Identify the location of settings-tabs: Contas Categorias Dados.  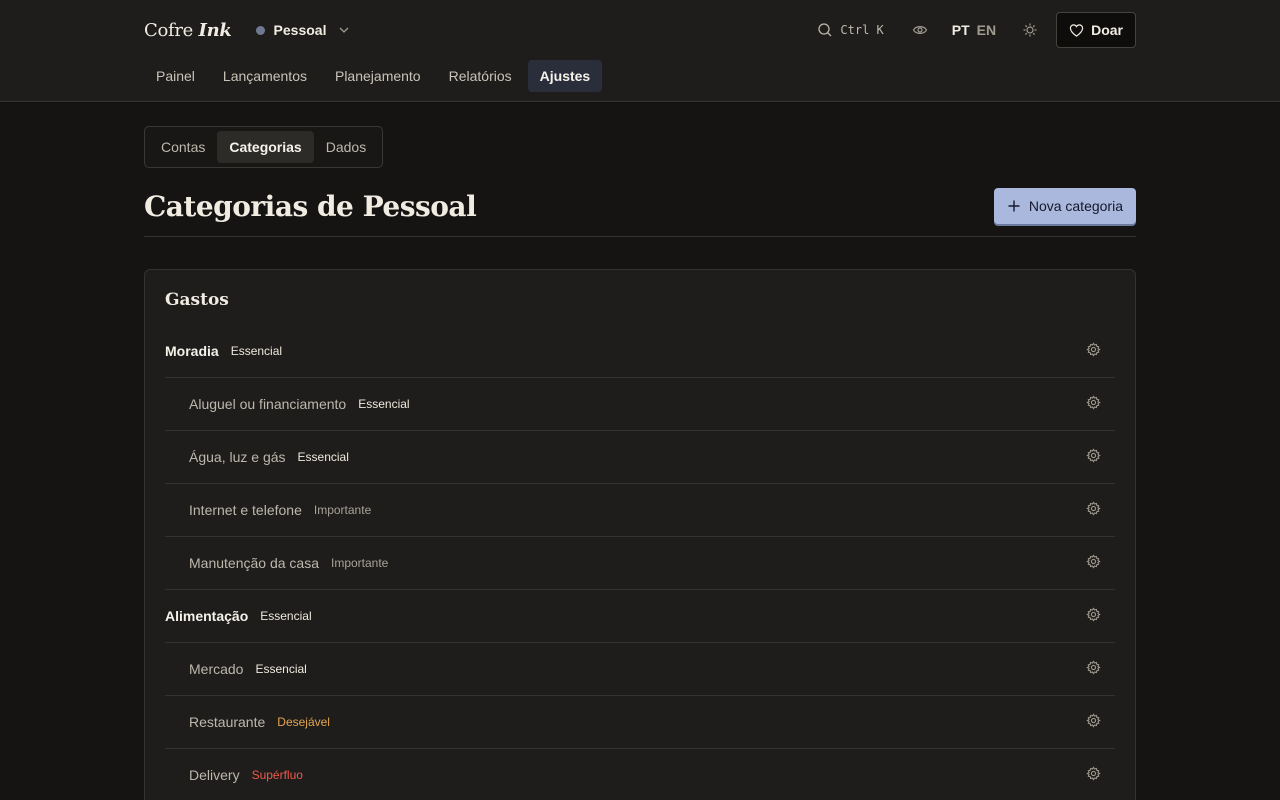
(264, 147).